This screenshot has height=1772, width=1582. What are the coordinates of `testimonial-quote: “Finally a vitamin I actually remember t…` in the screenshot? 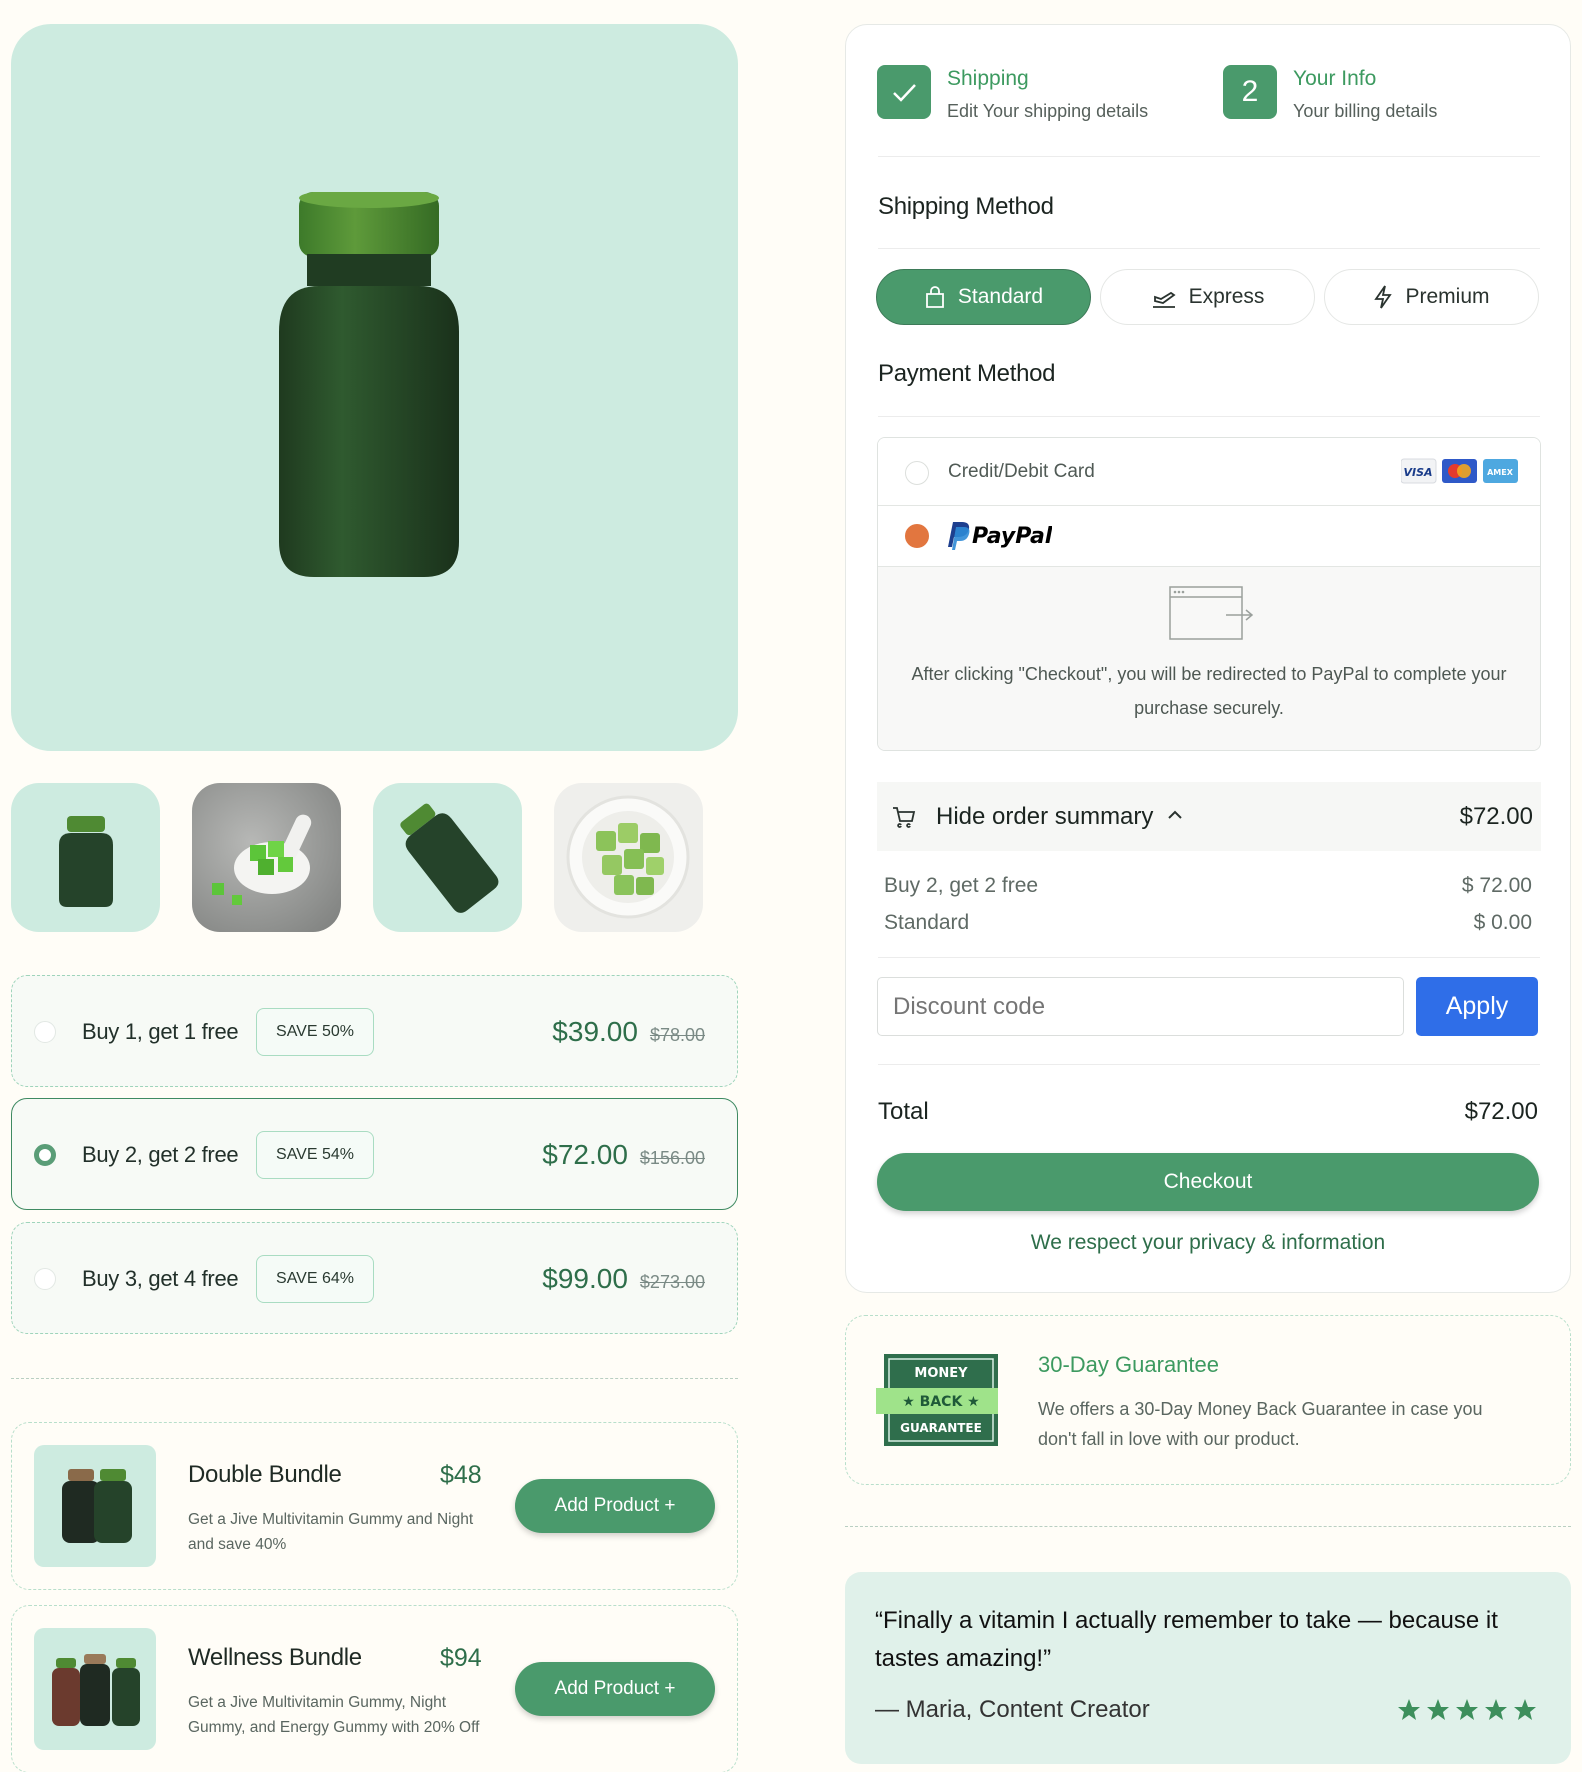 It's located at (1186, 1639).